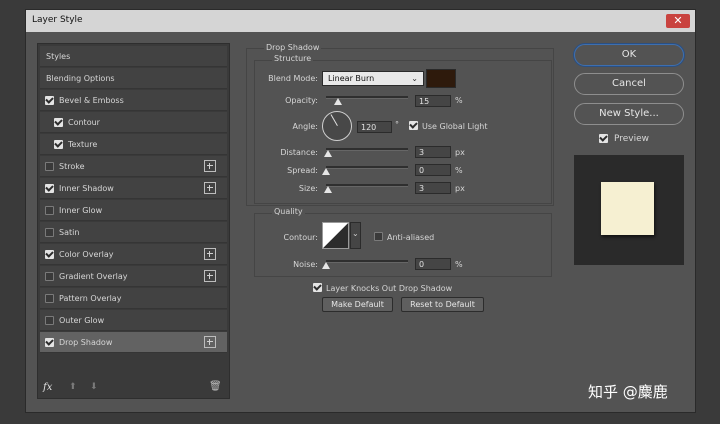  Describe the element at coordinates (305, 264) in the screenshot. I see `noise-label: Noise:` at that location.